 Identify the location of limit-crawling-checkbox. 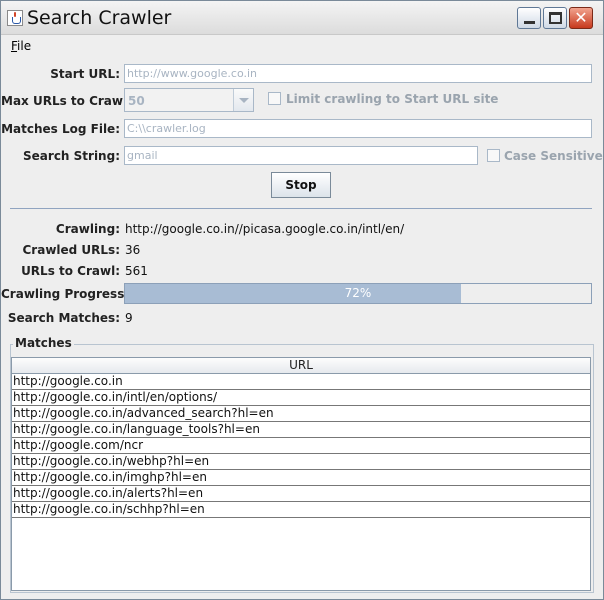
(274, 98).